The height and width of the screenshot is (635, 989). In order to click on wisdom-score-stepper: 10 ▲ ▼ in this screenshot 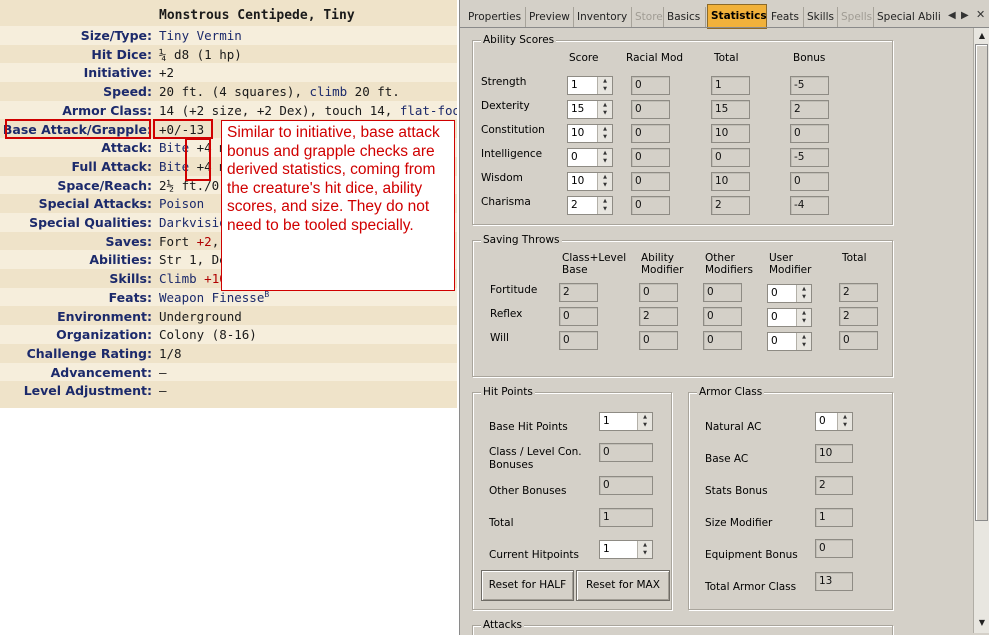, I will do `click(590, 181)`.